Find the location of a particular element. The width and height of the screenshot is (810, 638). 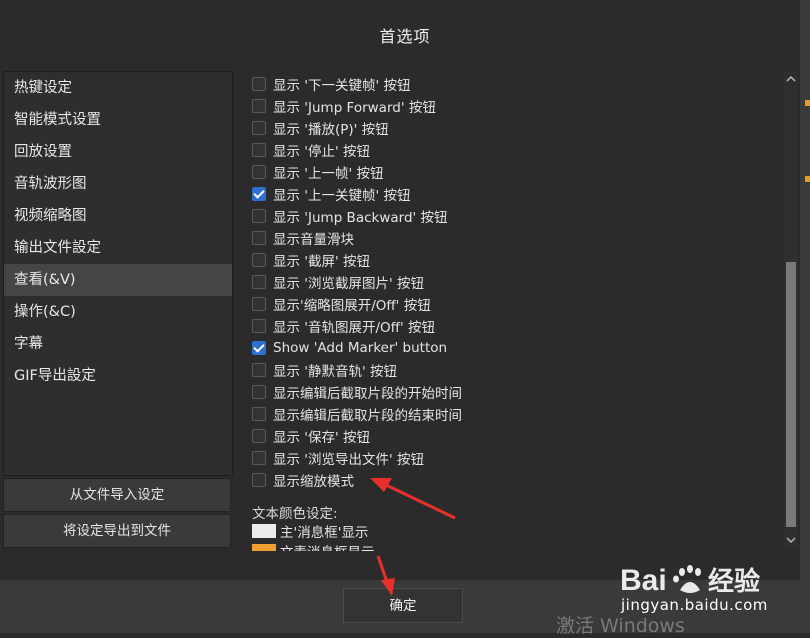

dialog-title: 首选项 is located at coordinates (405, 36).